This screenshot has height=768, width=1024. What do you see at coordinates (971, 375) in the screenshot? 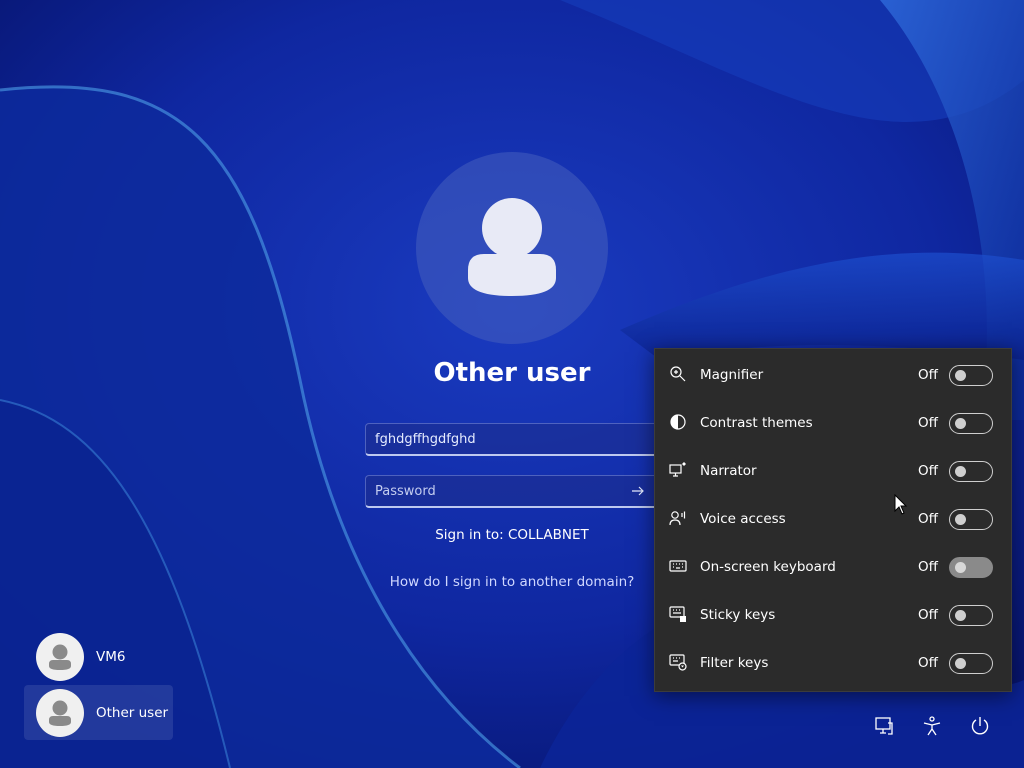
I see `magnifier-toggle` at bounding box center [971, 375].